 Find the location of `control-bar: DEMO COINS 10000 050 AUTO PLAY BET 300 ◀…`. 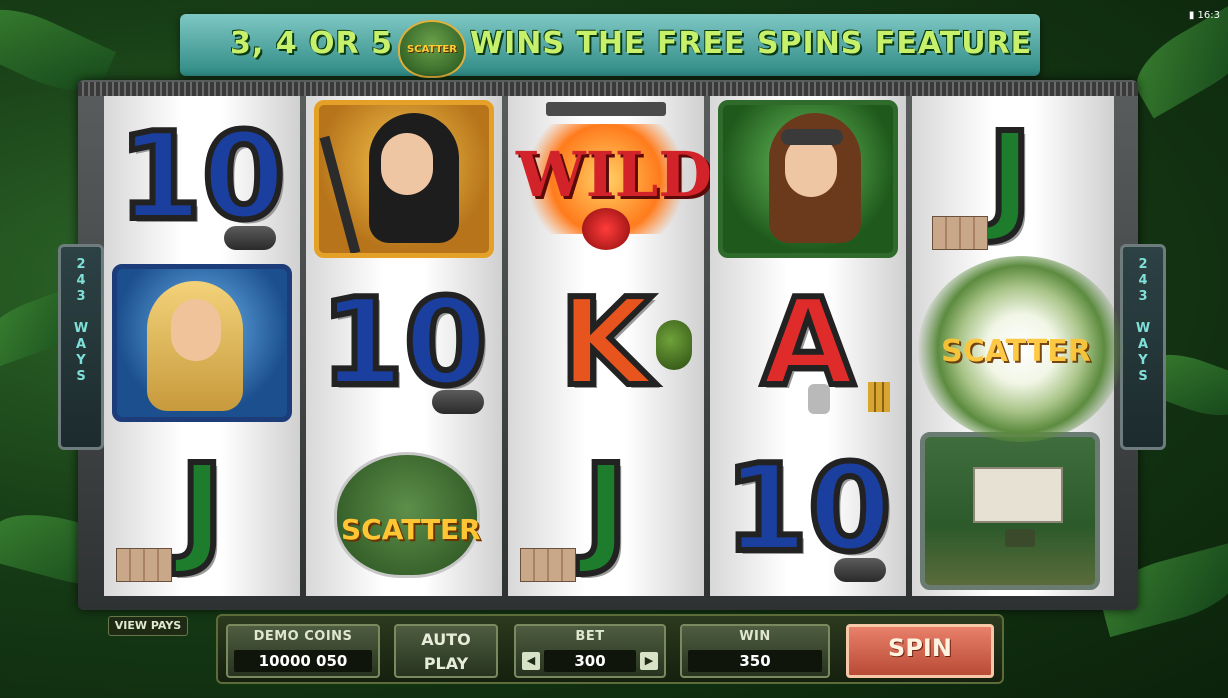

control-bar: DEMO COINS 10000 050 AUTO PLAY BET 300 ◀… is located at coordinates (610, 649).